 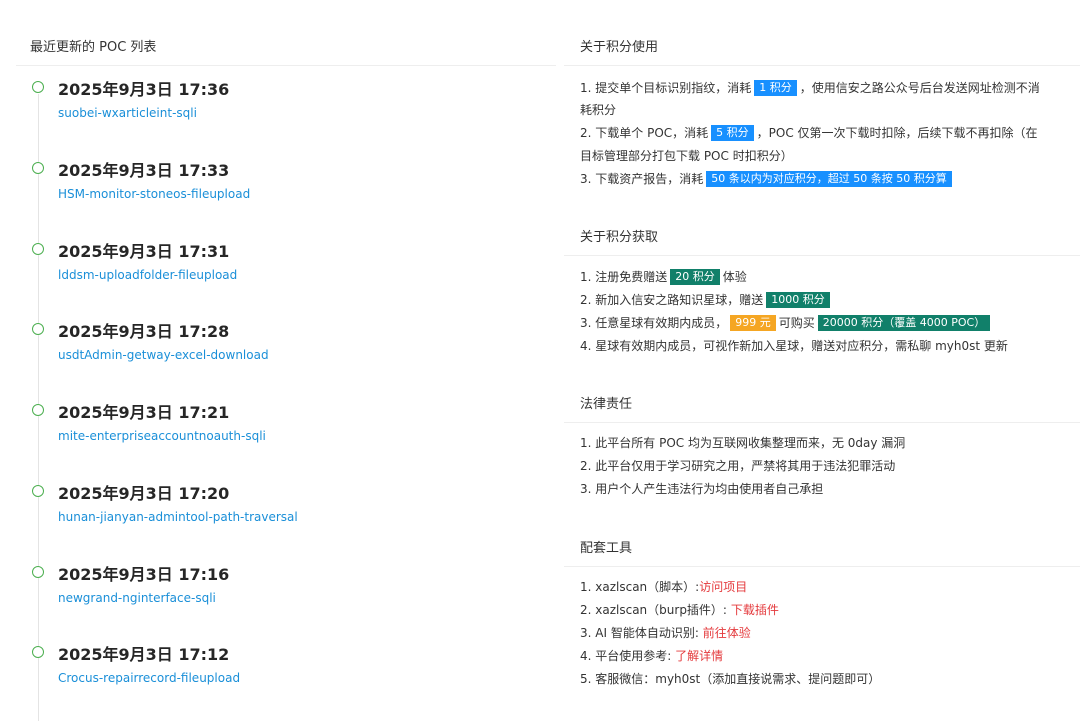 What do you see at coordinates (624, 277) in the screenshot?
I see `earn-line-1-text: 1. 注册免费赠送` at bounding box center [624, 277].